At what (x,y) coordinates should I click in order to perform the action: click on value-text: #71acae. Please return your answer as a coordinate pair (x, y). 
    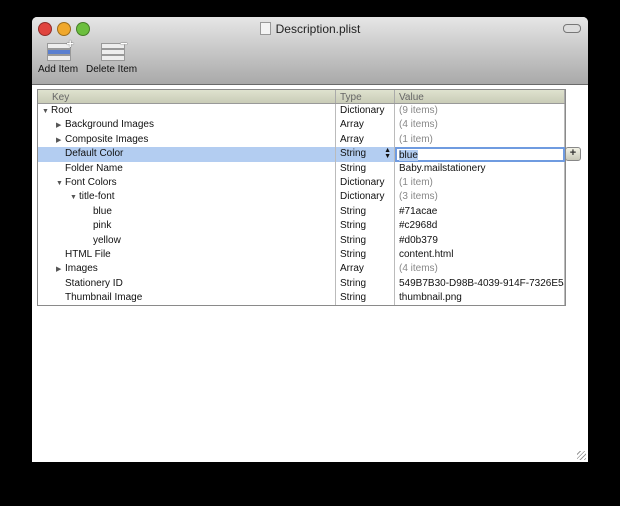
    Looking at the image, I should click on (418, 211).